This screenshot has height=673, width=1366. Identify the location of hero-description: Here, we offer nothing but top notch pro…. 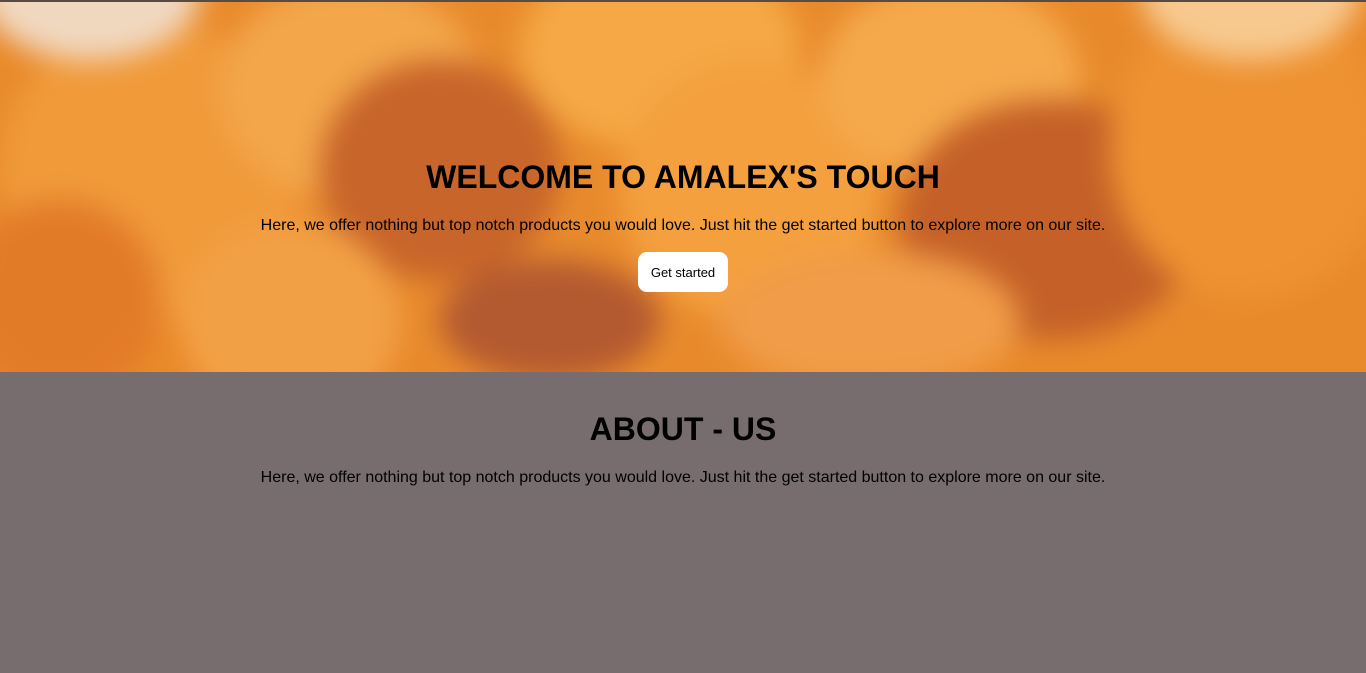
(683, 225).